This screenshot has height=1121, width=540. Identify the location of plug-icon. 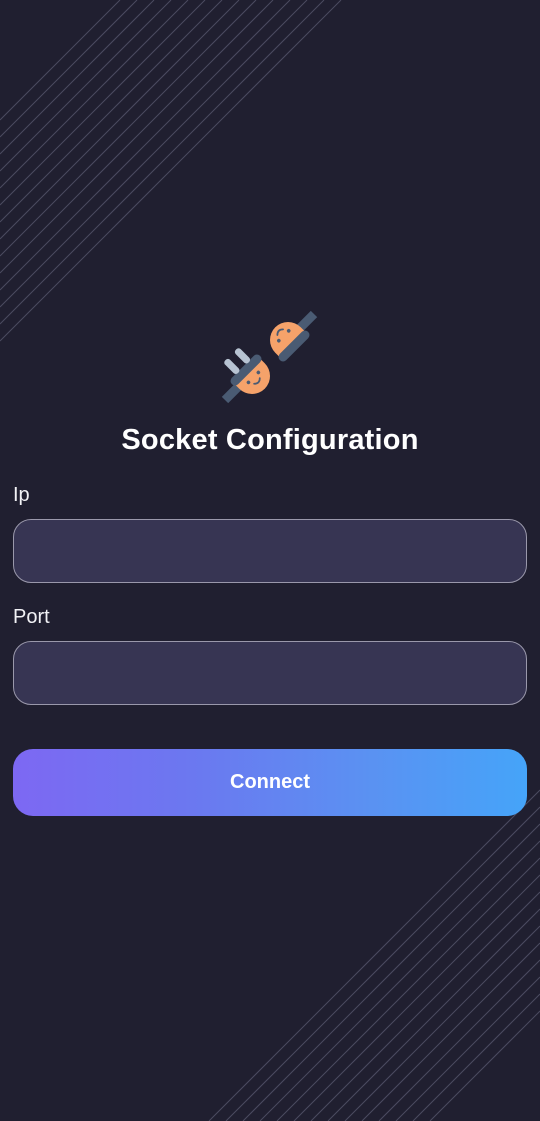
(269, 357).